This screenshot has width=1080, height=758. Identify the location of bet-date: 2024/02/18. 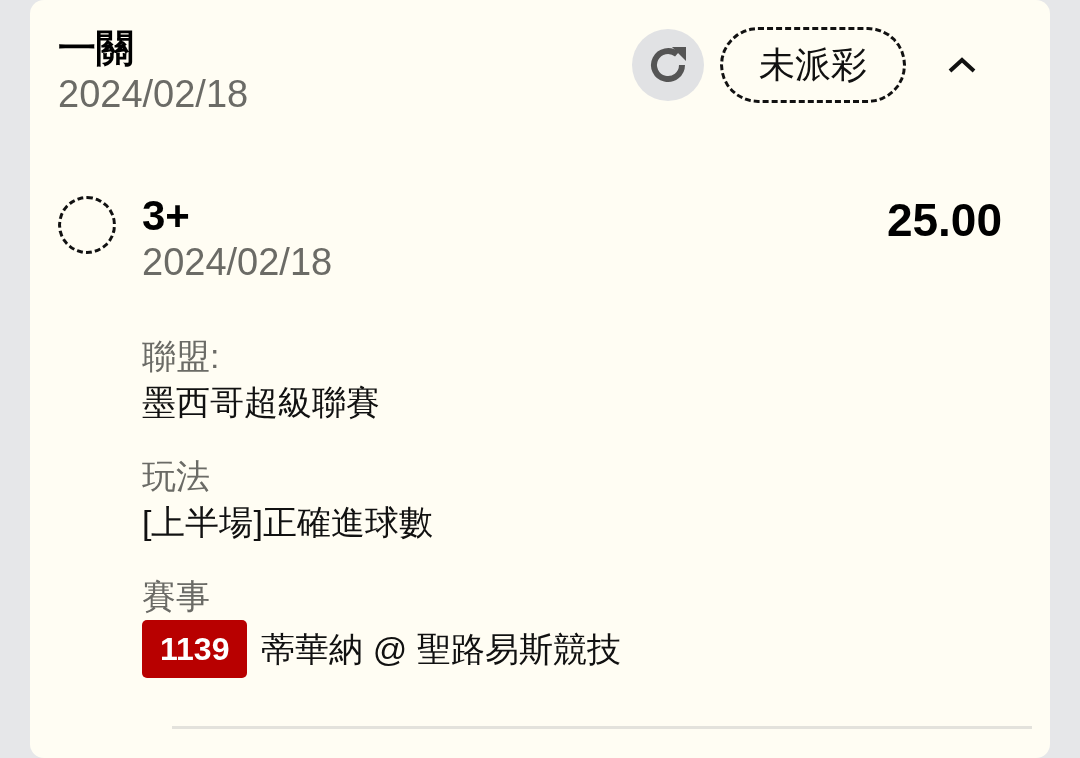
(153, 94).